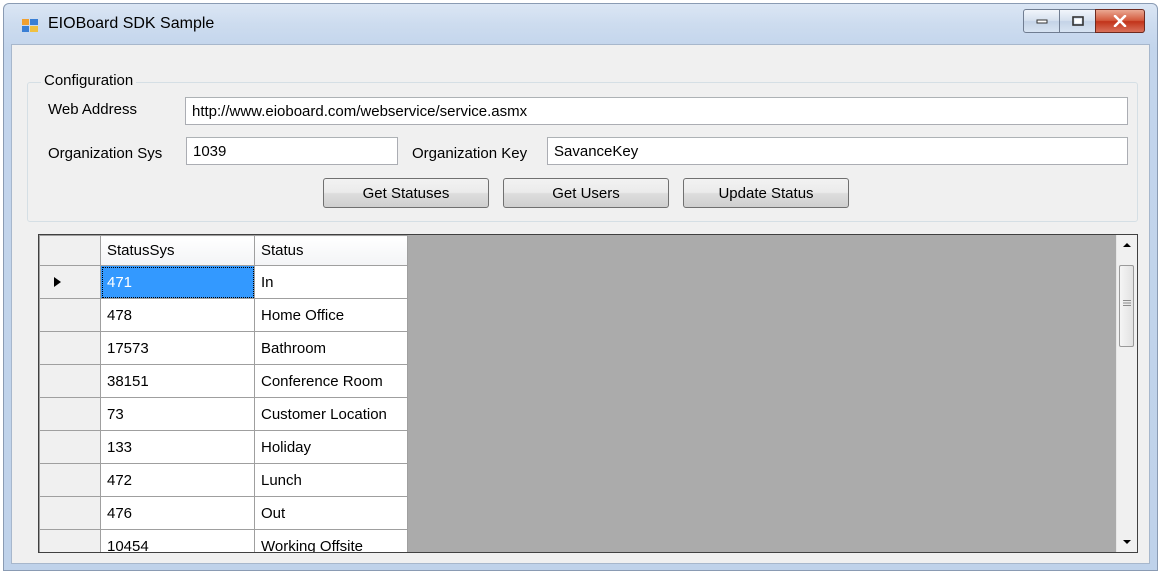 This screenshot has height=575, width=1161. What do you see at coordinates (177, 414) in the screenshot?
I see `cell-statussys: 73` at bounding box center [177, 414].